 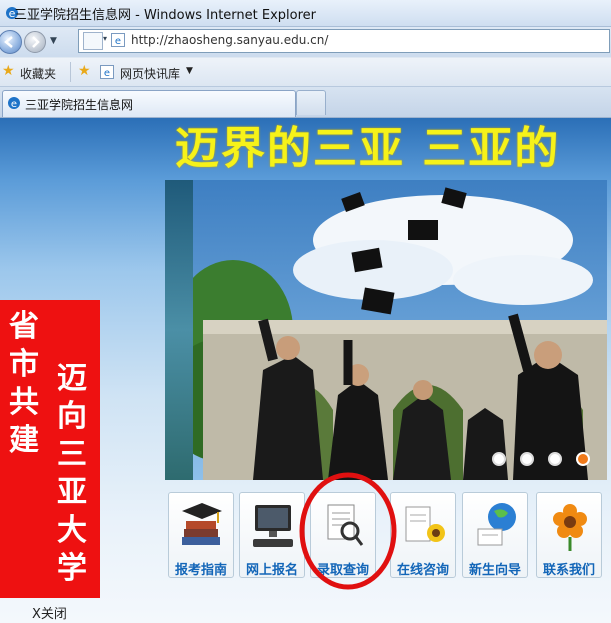 I want to click on close-banner-link: X关闭, so click(x=49, y=612).